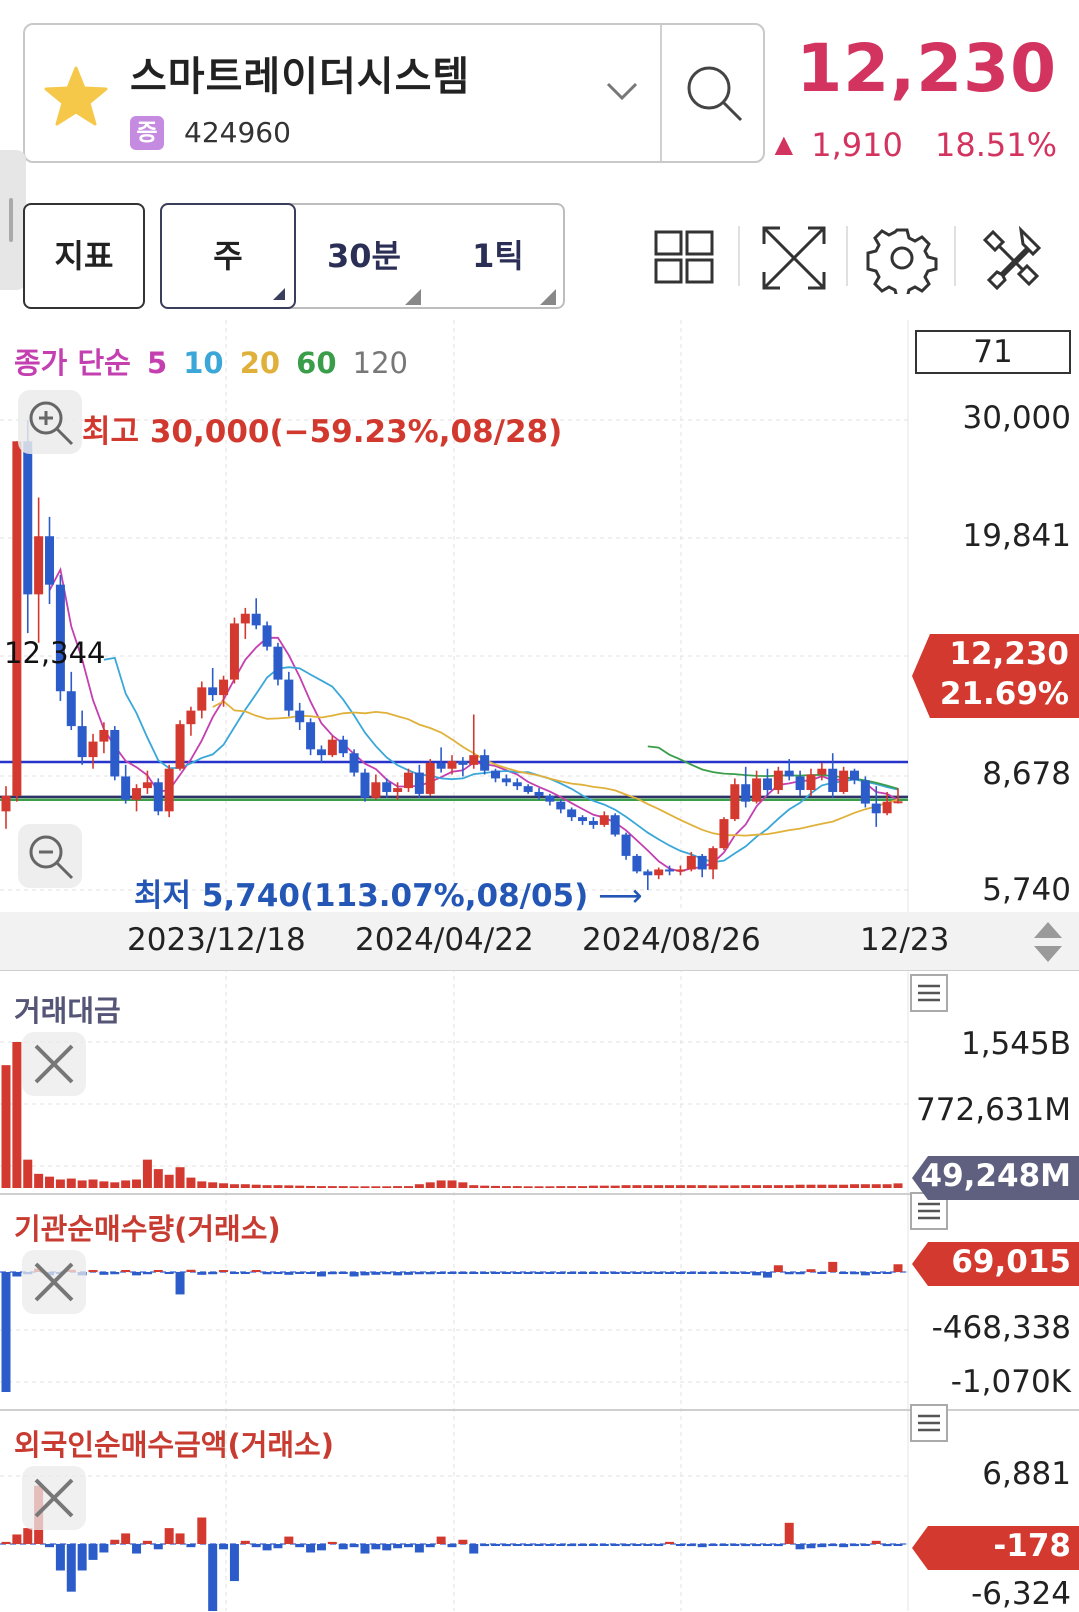  What do you see at coordinates (279, 294) in the screenshot?
I see `corner-mark` at bounding box center [279, 294].